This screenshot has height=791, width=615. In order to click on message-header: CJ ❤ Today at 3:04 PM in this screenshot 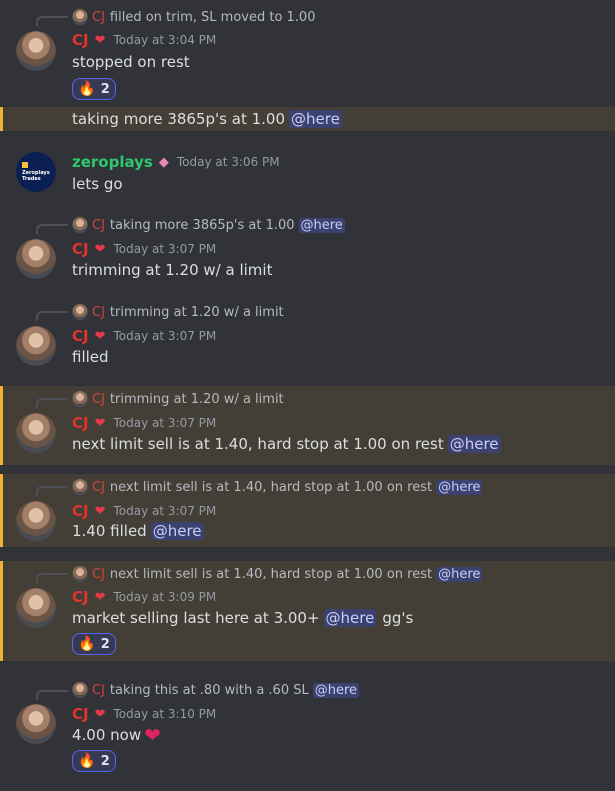, I will do `click(144, 40)`.